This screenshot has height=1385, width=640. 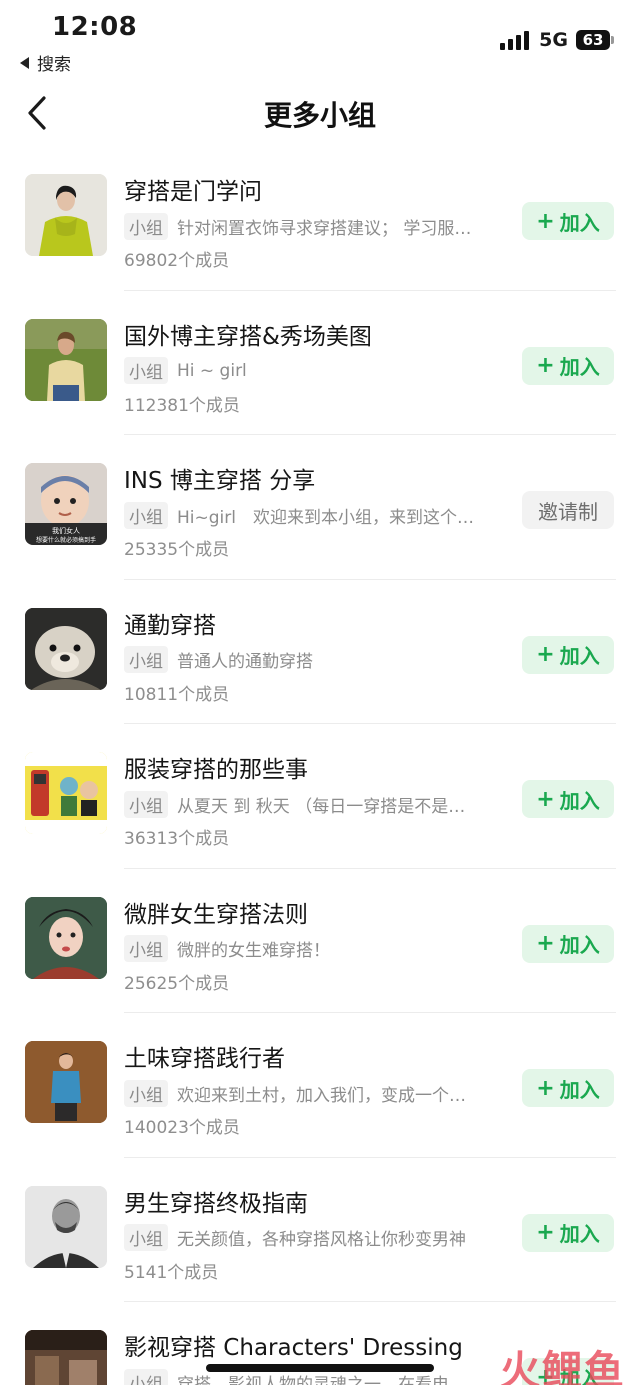 I want to click on group-name: 男生穿搭终极指南, so click(x=216, y=1203).